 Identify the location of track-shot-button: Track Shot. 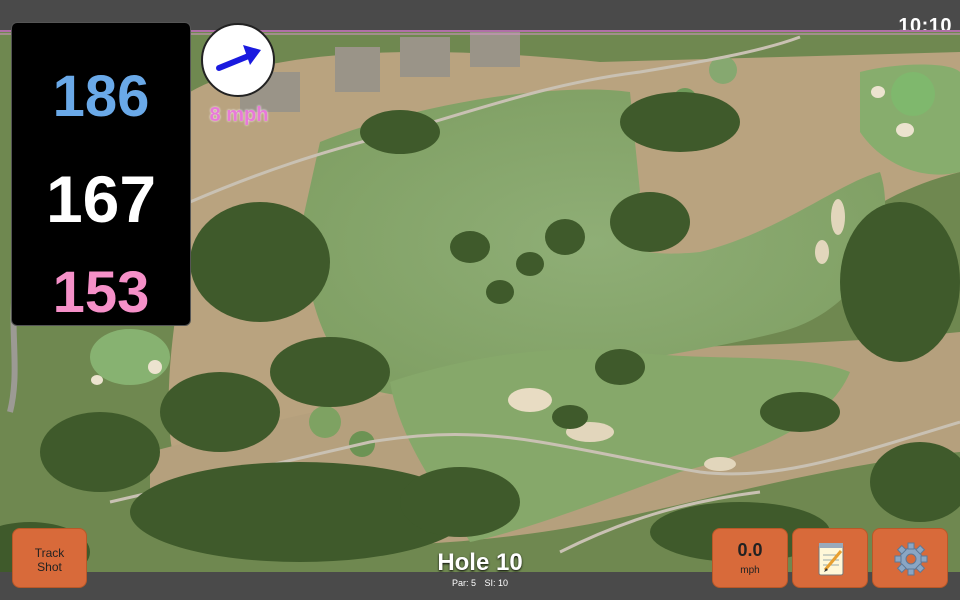
(49, 558).